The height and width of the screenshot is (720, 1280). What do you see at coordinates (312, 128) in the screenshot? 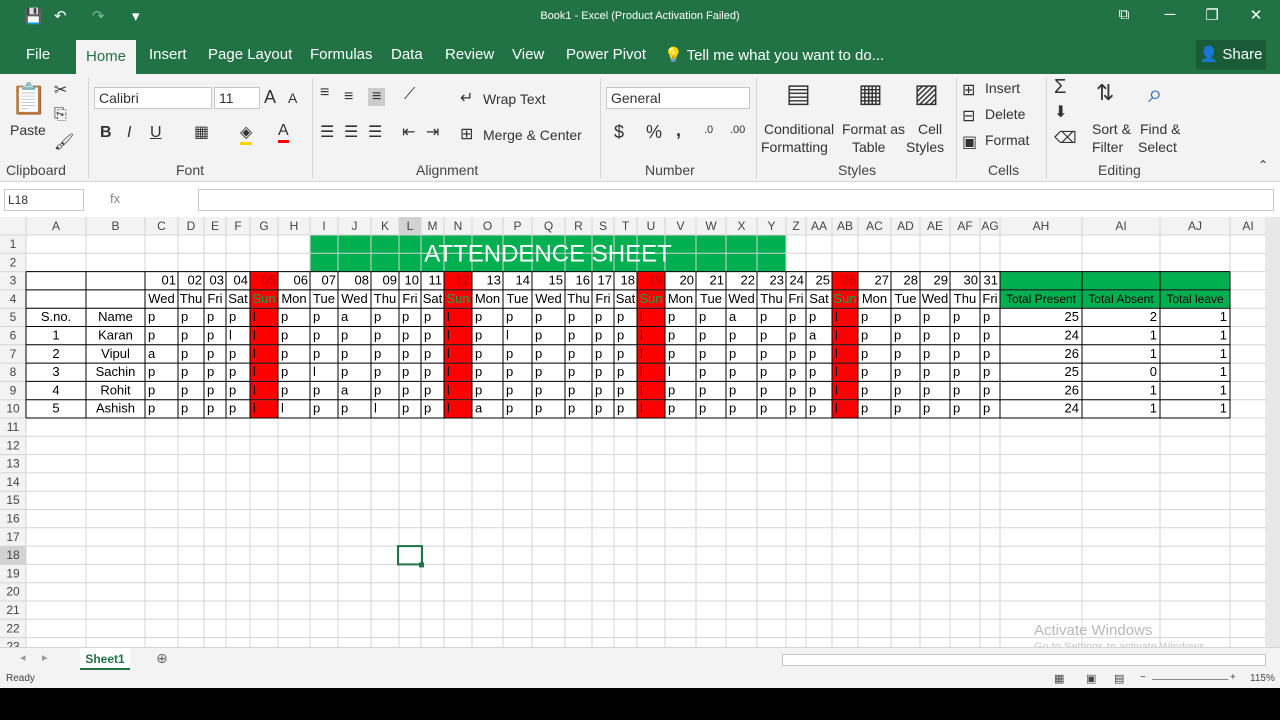
I see `divider` at bounding box center [312, 128].